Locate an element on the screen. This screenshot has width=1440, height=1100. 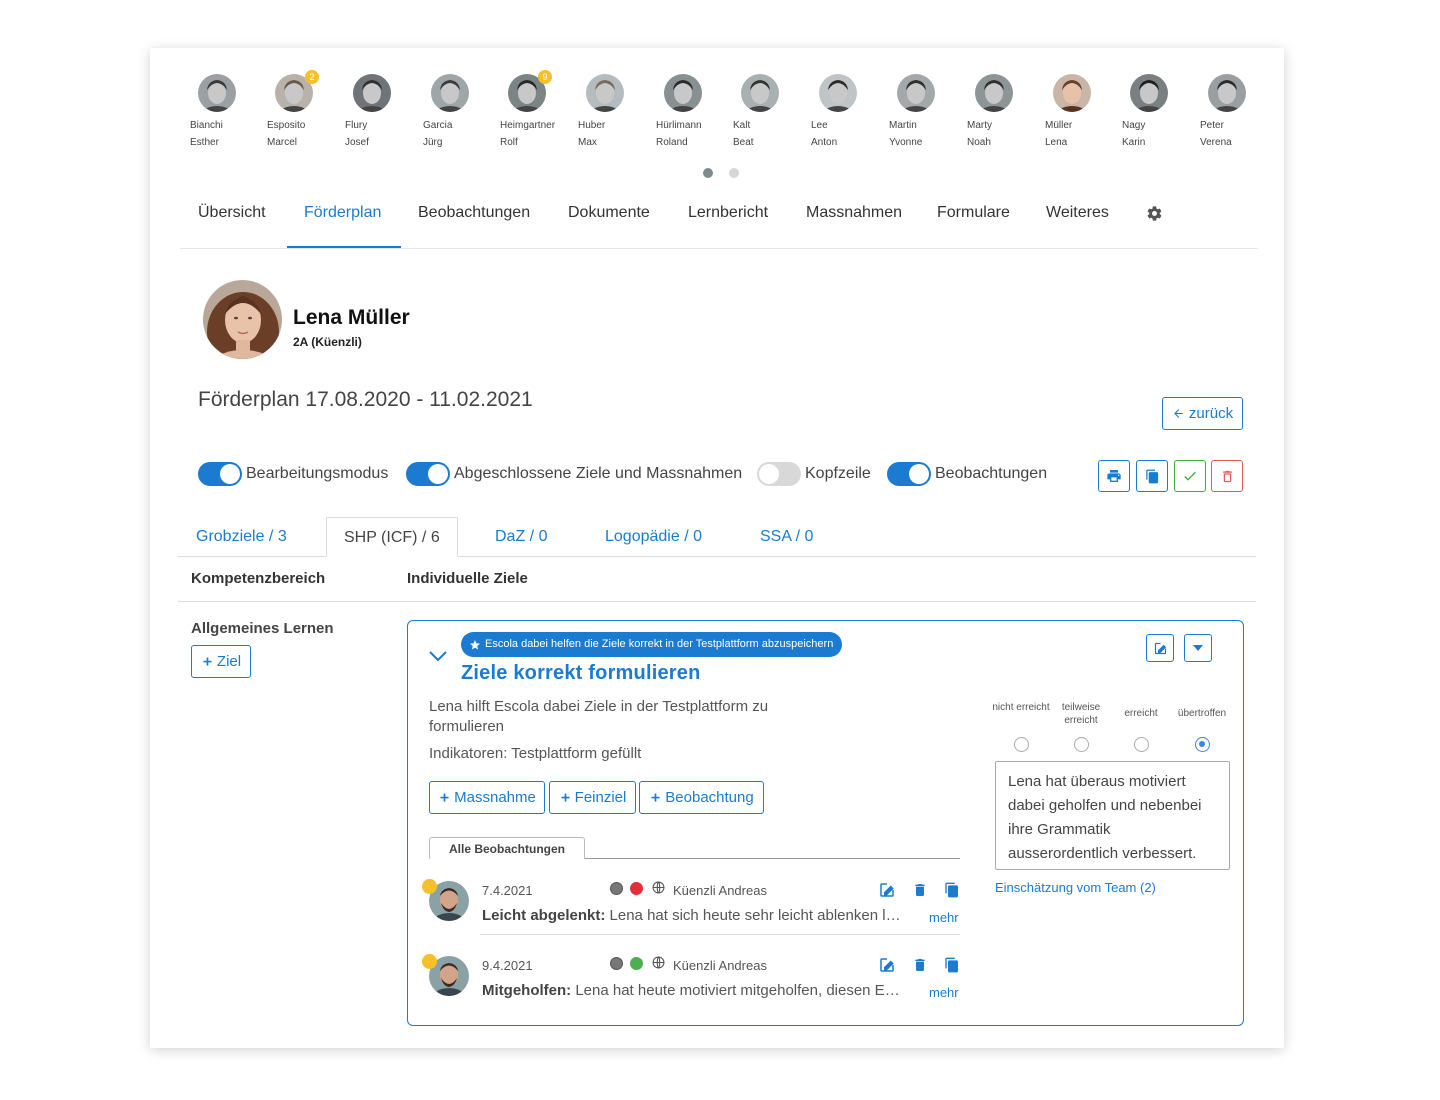
student-last-name: Martin is located at coordinates (903, 125).